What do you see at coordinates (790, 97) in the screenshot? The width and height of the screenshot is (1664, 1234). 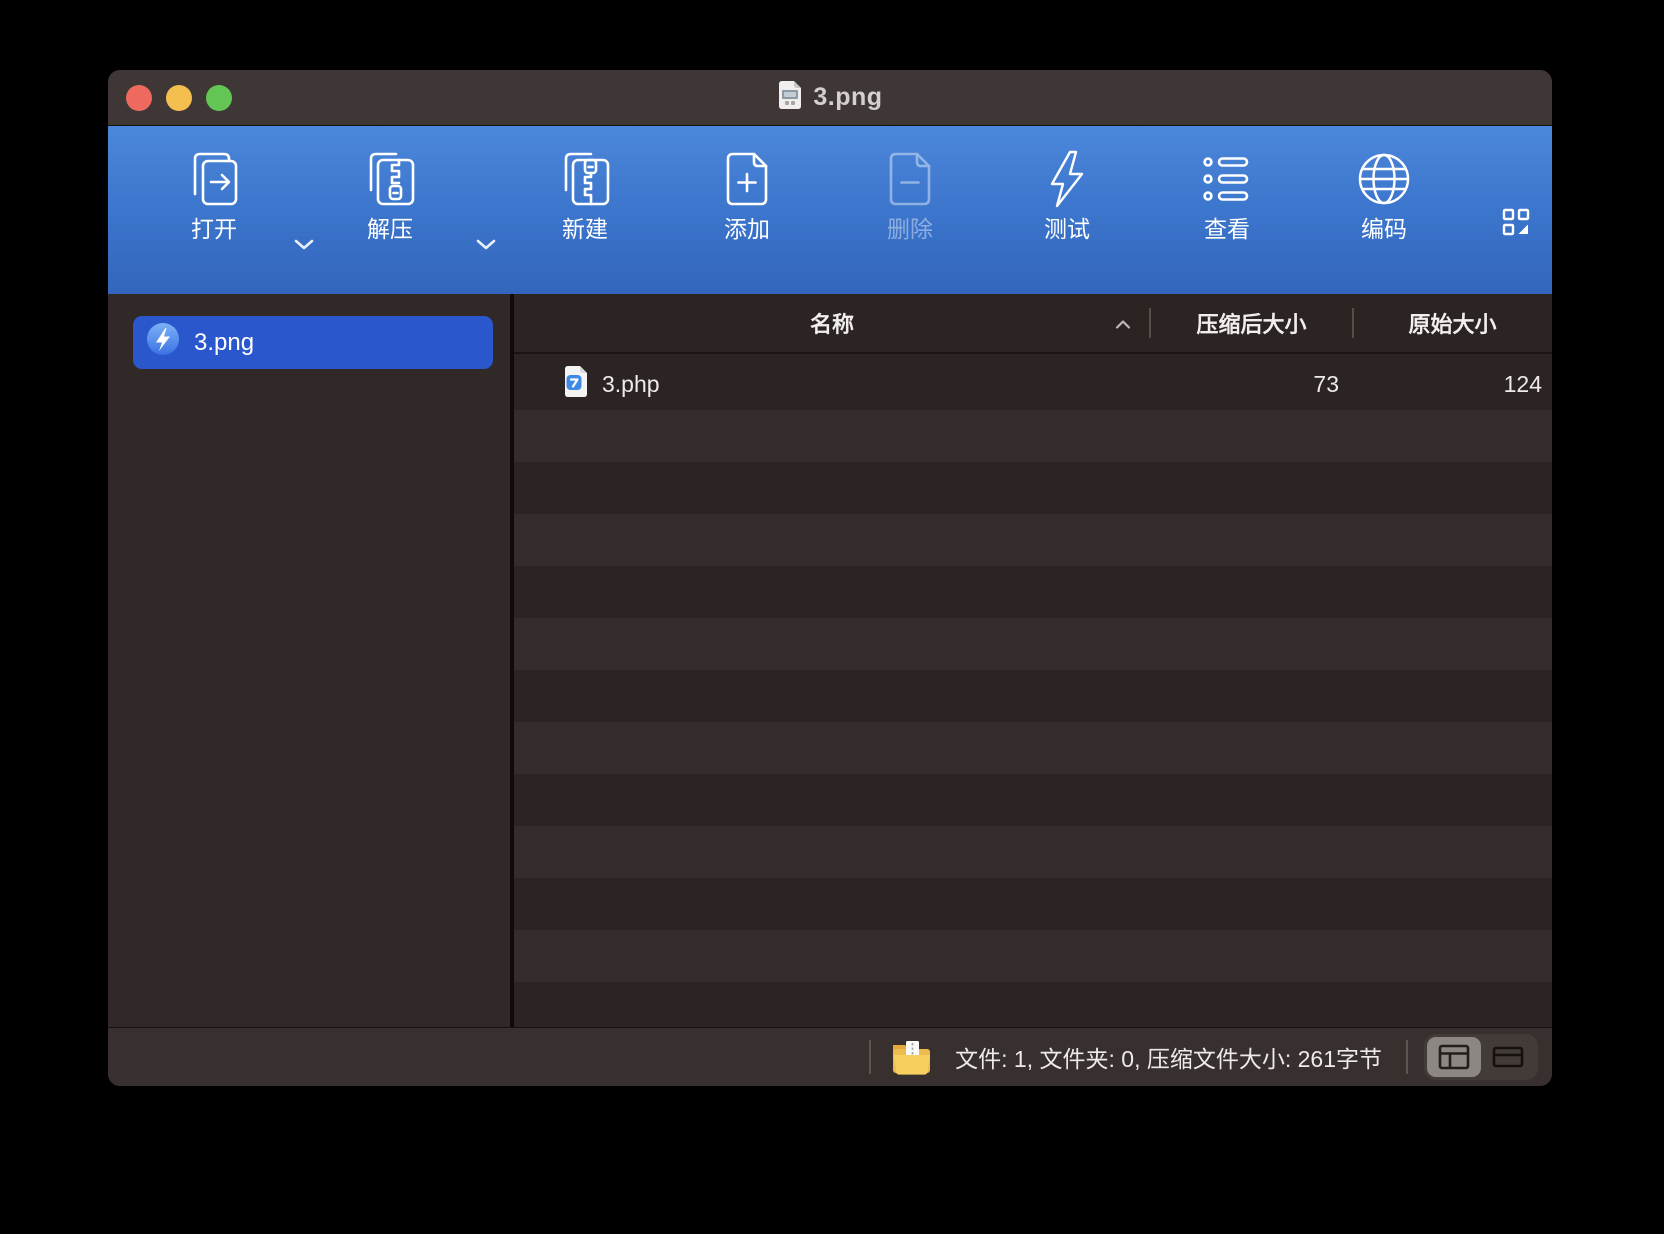 I see `document-proxy-icon` at bounding box center [790, 97].